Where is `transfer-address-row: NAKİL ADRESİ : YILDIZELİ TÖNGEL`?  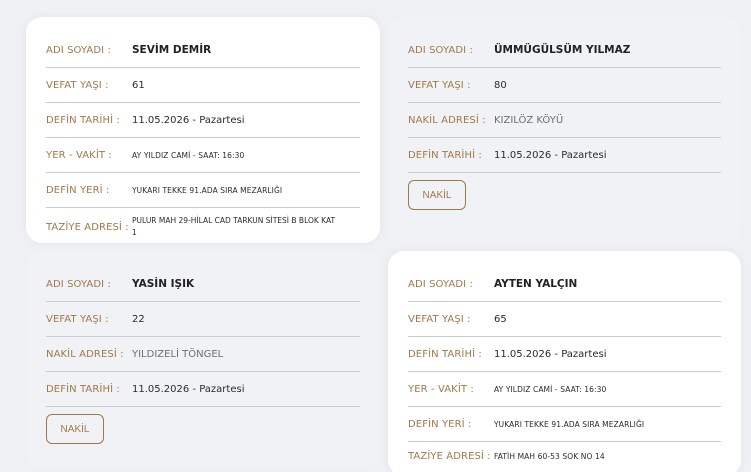
transfer-address-row: NAKİL ADRESİ : YILDIZELİ TÖNGEL is located at coordinates (203, 354).